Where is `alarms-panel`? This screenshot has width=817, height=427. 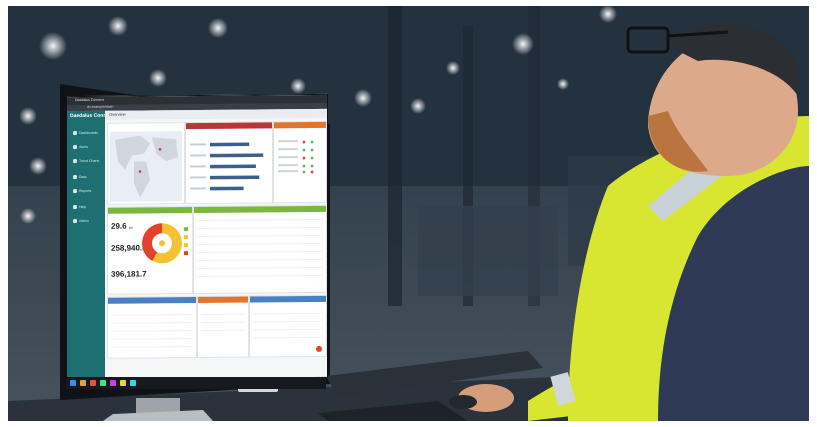
alarms-panel is located at coordinates (152, 327).